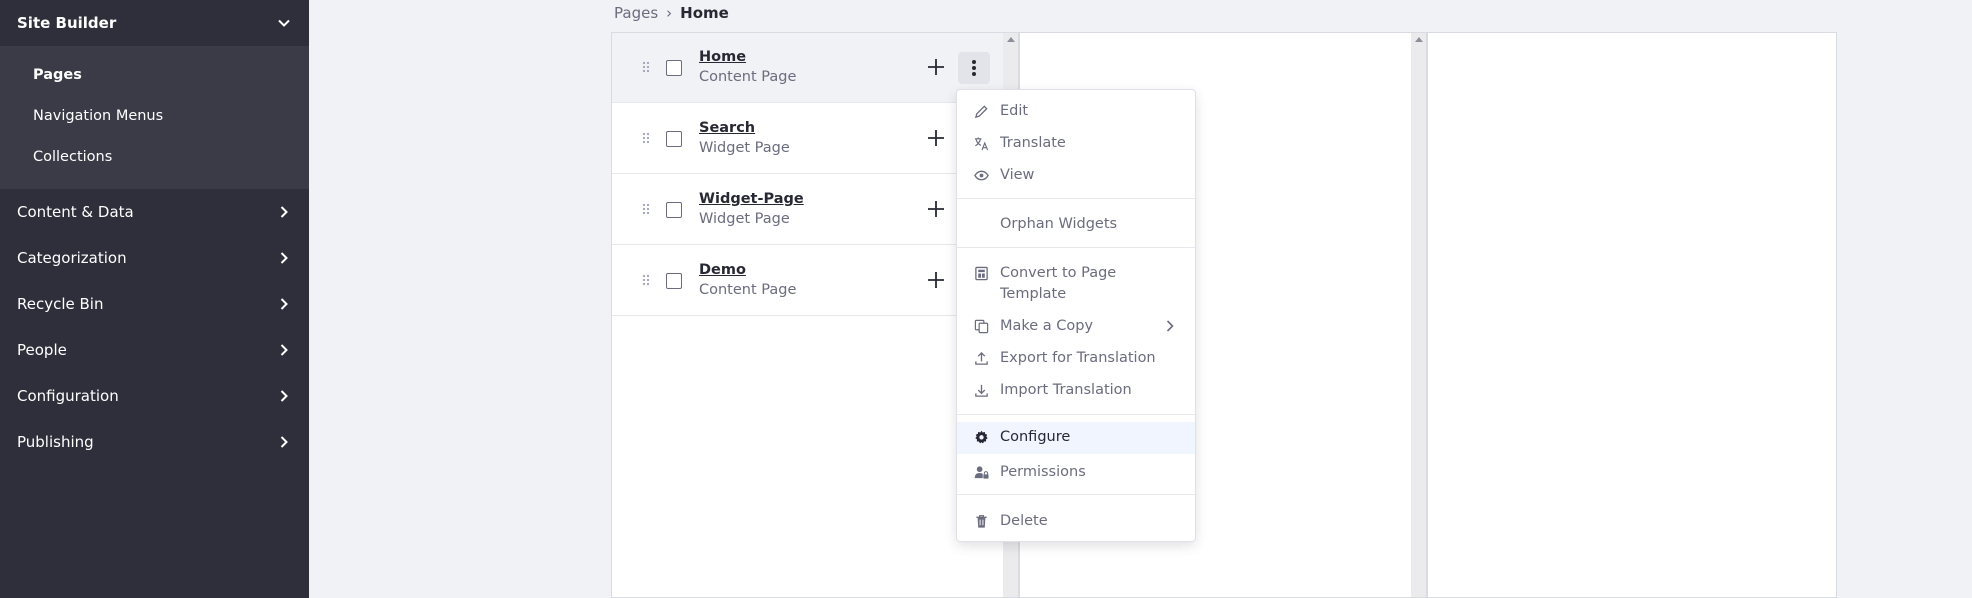 The image size is (1972, 598). Describe the element at coordinates (981, 521) in the screenshot. I see `trash-icon` at that location.